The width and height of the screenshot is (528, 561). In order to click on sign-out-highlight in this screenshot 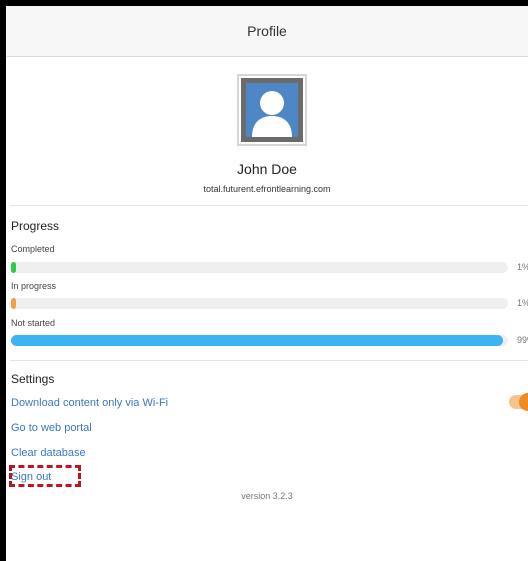, I will do `click(45, 476)`.